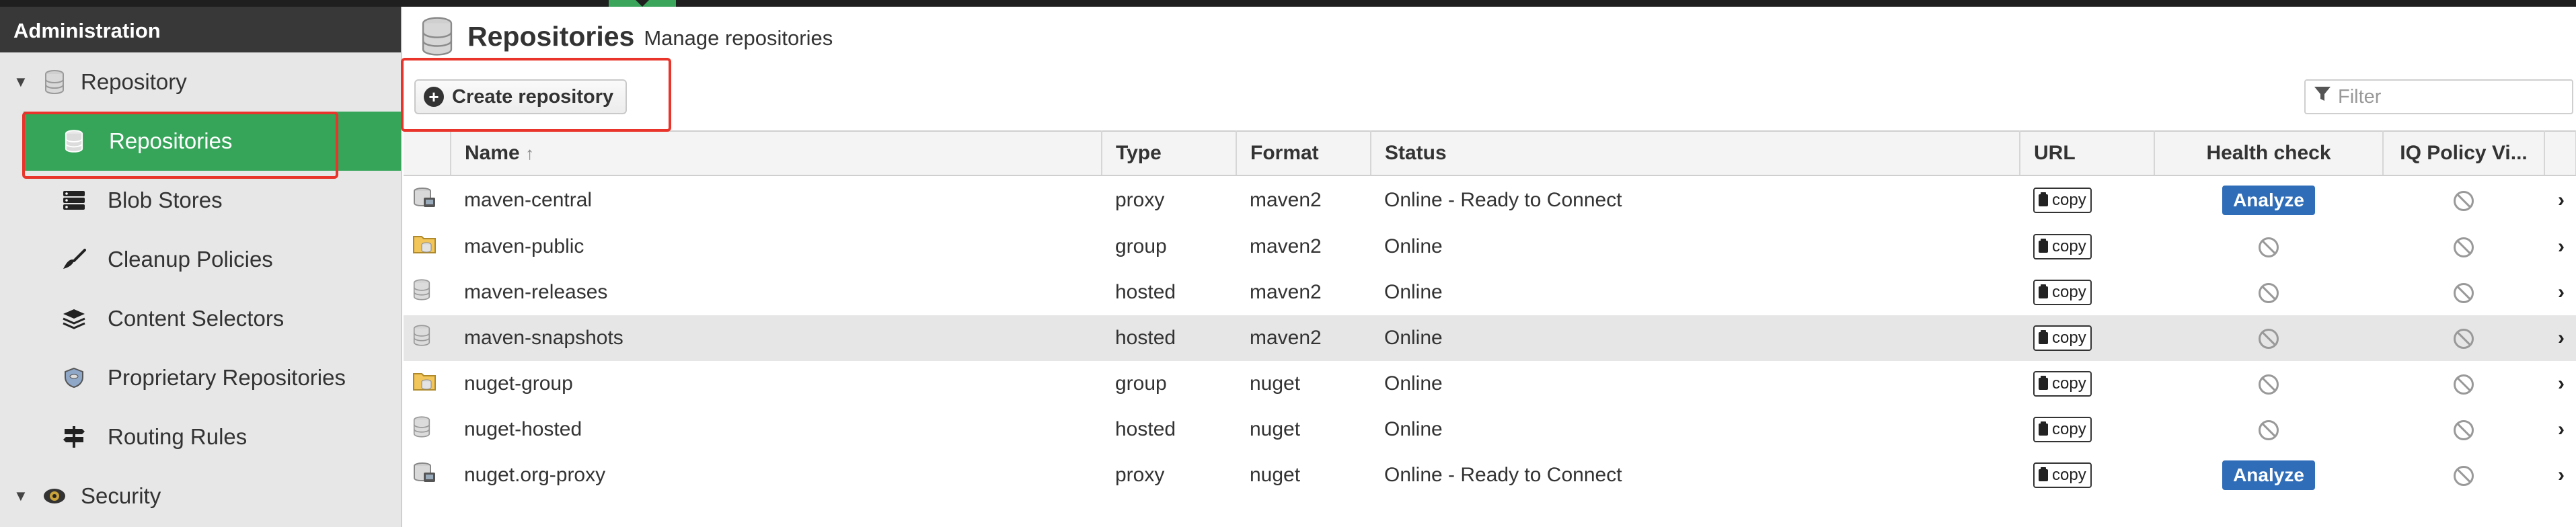 The height and width of the screenshot is (527, 2576). I want to click on column-header-format: Format, so click(1303, 153).